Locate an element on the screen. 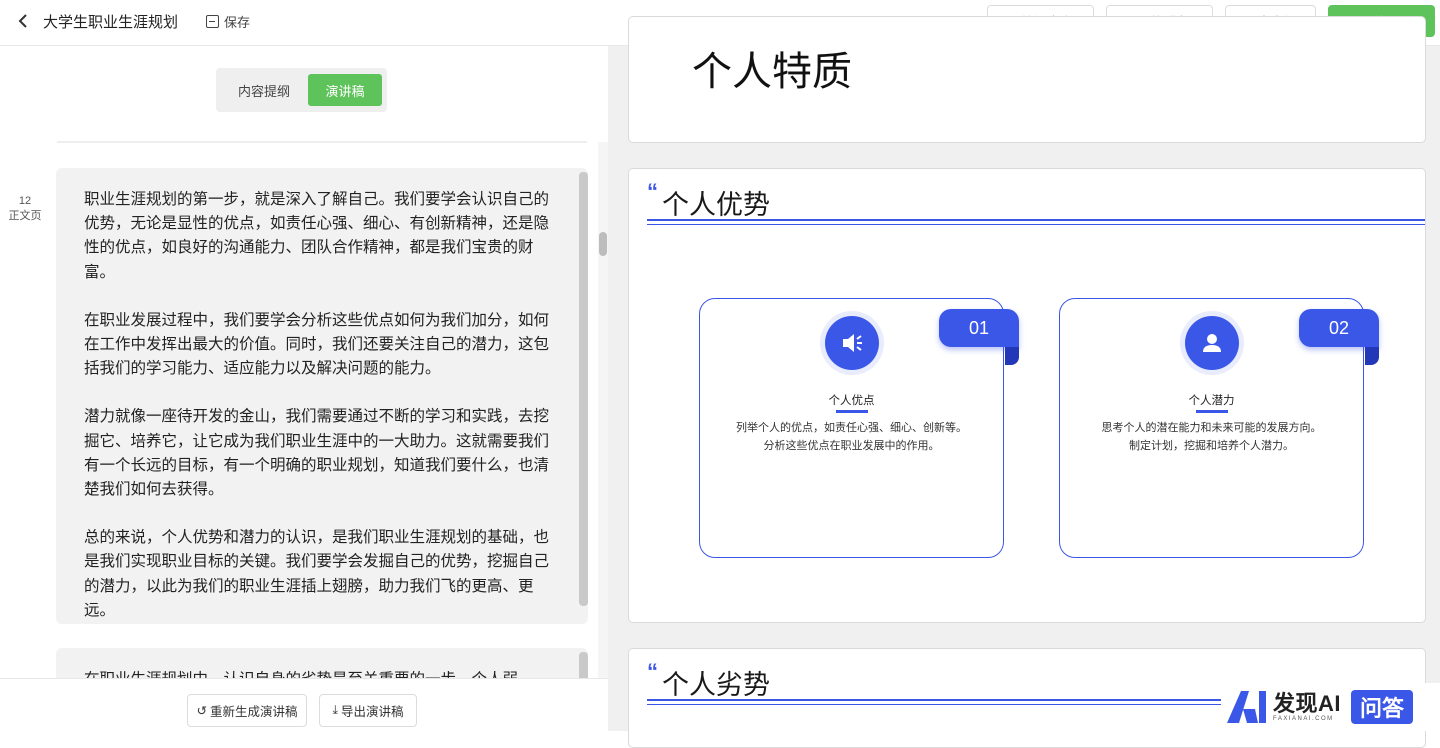 This screenshot has width=1440, height=748. card-description-line: 分析这些优点在职业发展中的作用。 is located at coordinates (851, 446).